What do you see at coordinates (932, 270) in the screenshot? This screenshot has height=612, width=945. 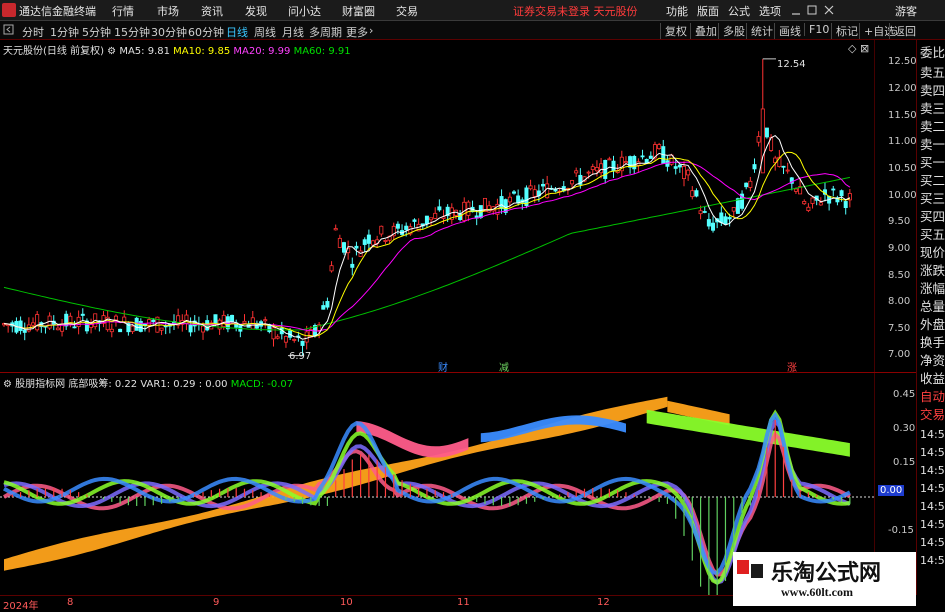 I see `label-change: 涨跌` at bounding box center [932, 270].